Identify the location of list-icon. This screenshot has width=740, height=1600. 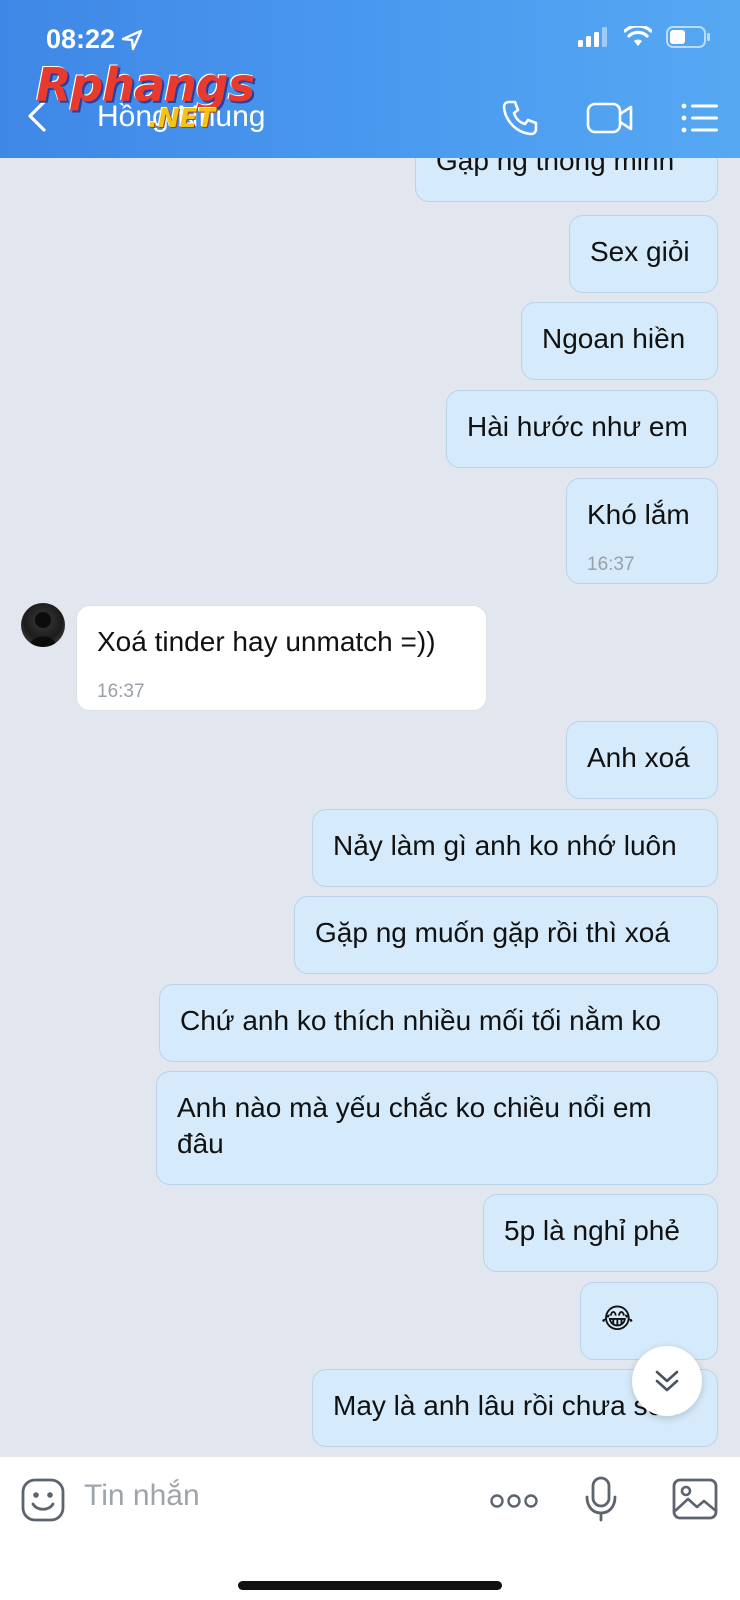
(699, 118).